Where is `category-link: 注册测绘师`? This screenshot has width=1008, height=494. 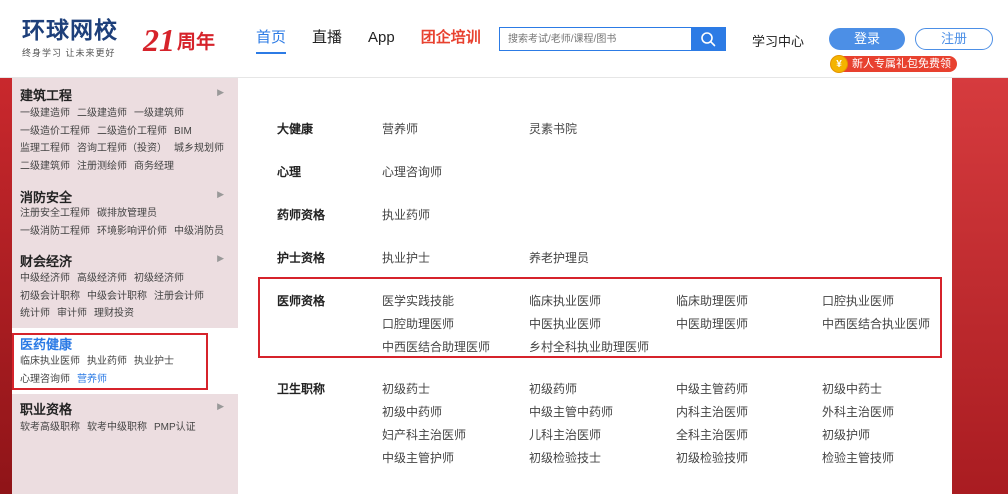
category-link: 注册测绘师 is located at coordinates (102, 166).